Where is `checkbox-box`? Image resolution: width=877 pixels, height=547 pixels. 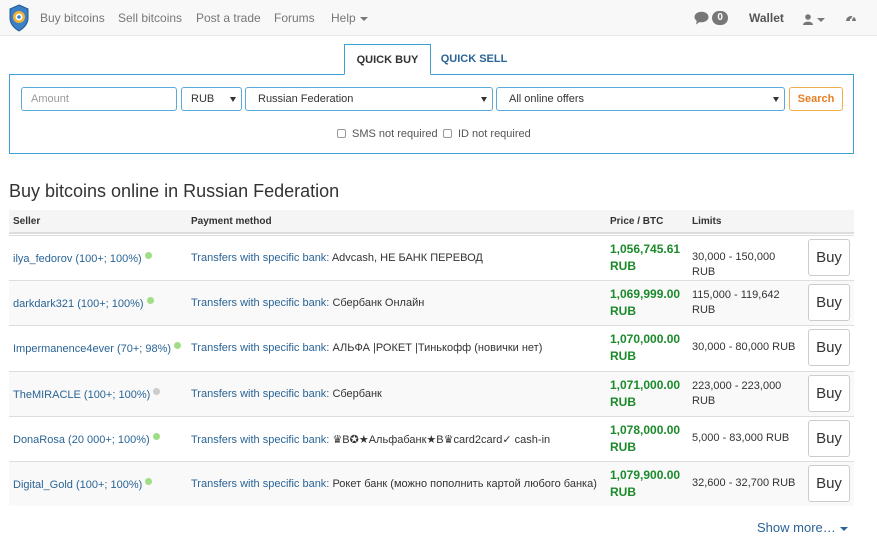
checkbox-box is located at coordinates (341, 133).